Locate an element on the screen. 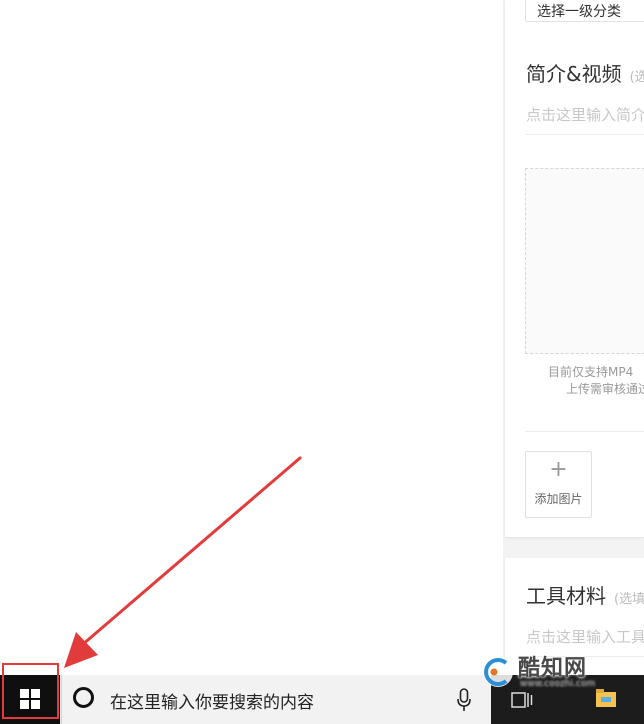 This screenshot has width=644, height=724. coozhi-logo-icon is located at coordinates (498, 672).